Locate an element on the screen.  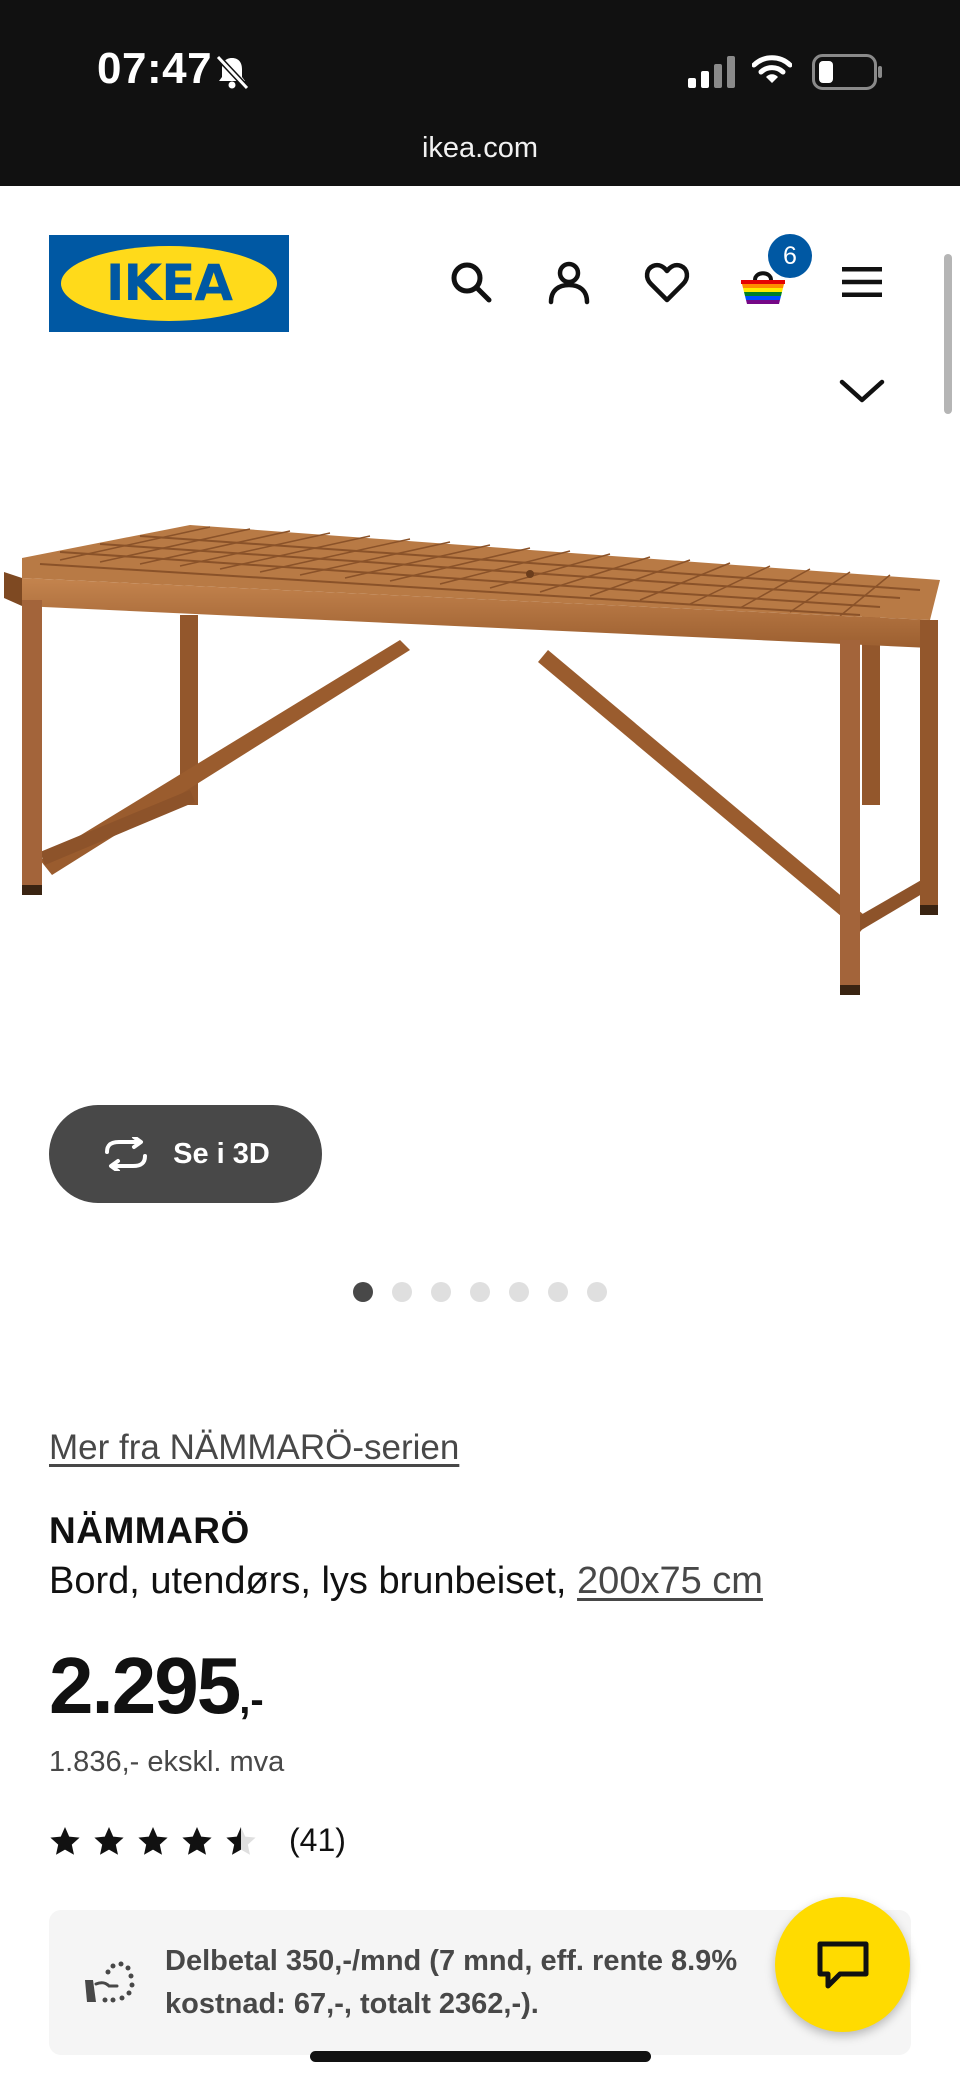
site-header: IKEA 6 is located at coordinates (480, 294).